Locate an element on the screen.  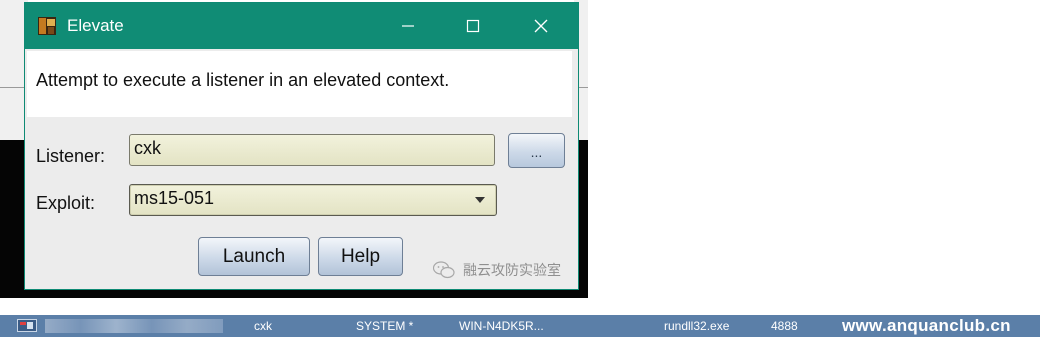
app-icon is located at coordinates (47, 26).